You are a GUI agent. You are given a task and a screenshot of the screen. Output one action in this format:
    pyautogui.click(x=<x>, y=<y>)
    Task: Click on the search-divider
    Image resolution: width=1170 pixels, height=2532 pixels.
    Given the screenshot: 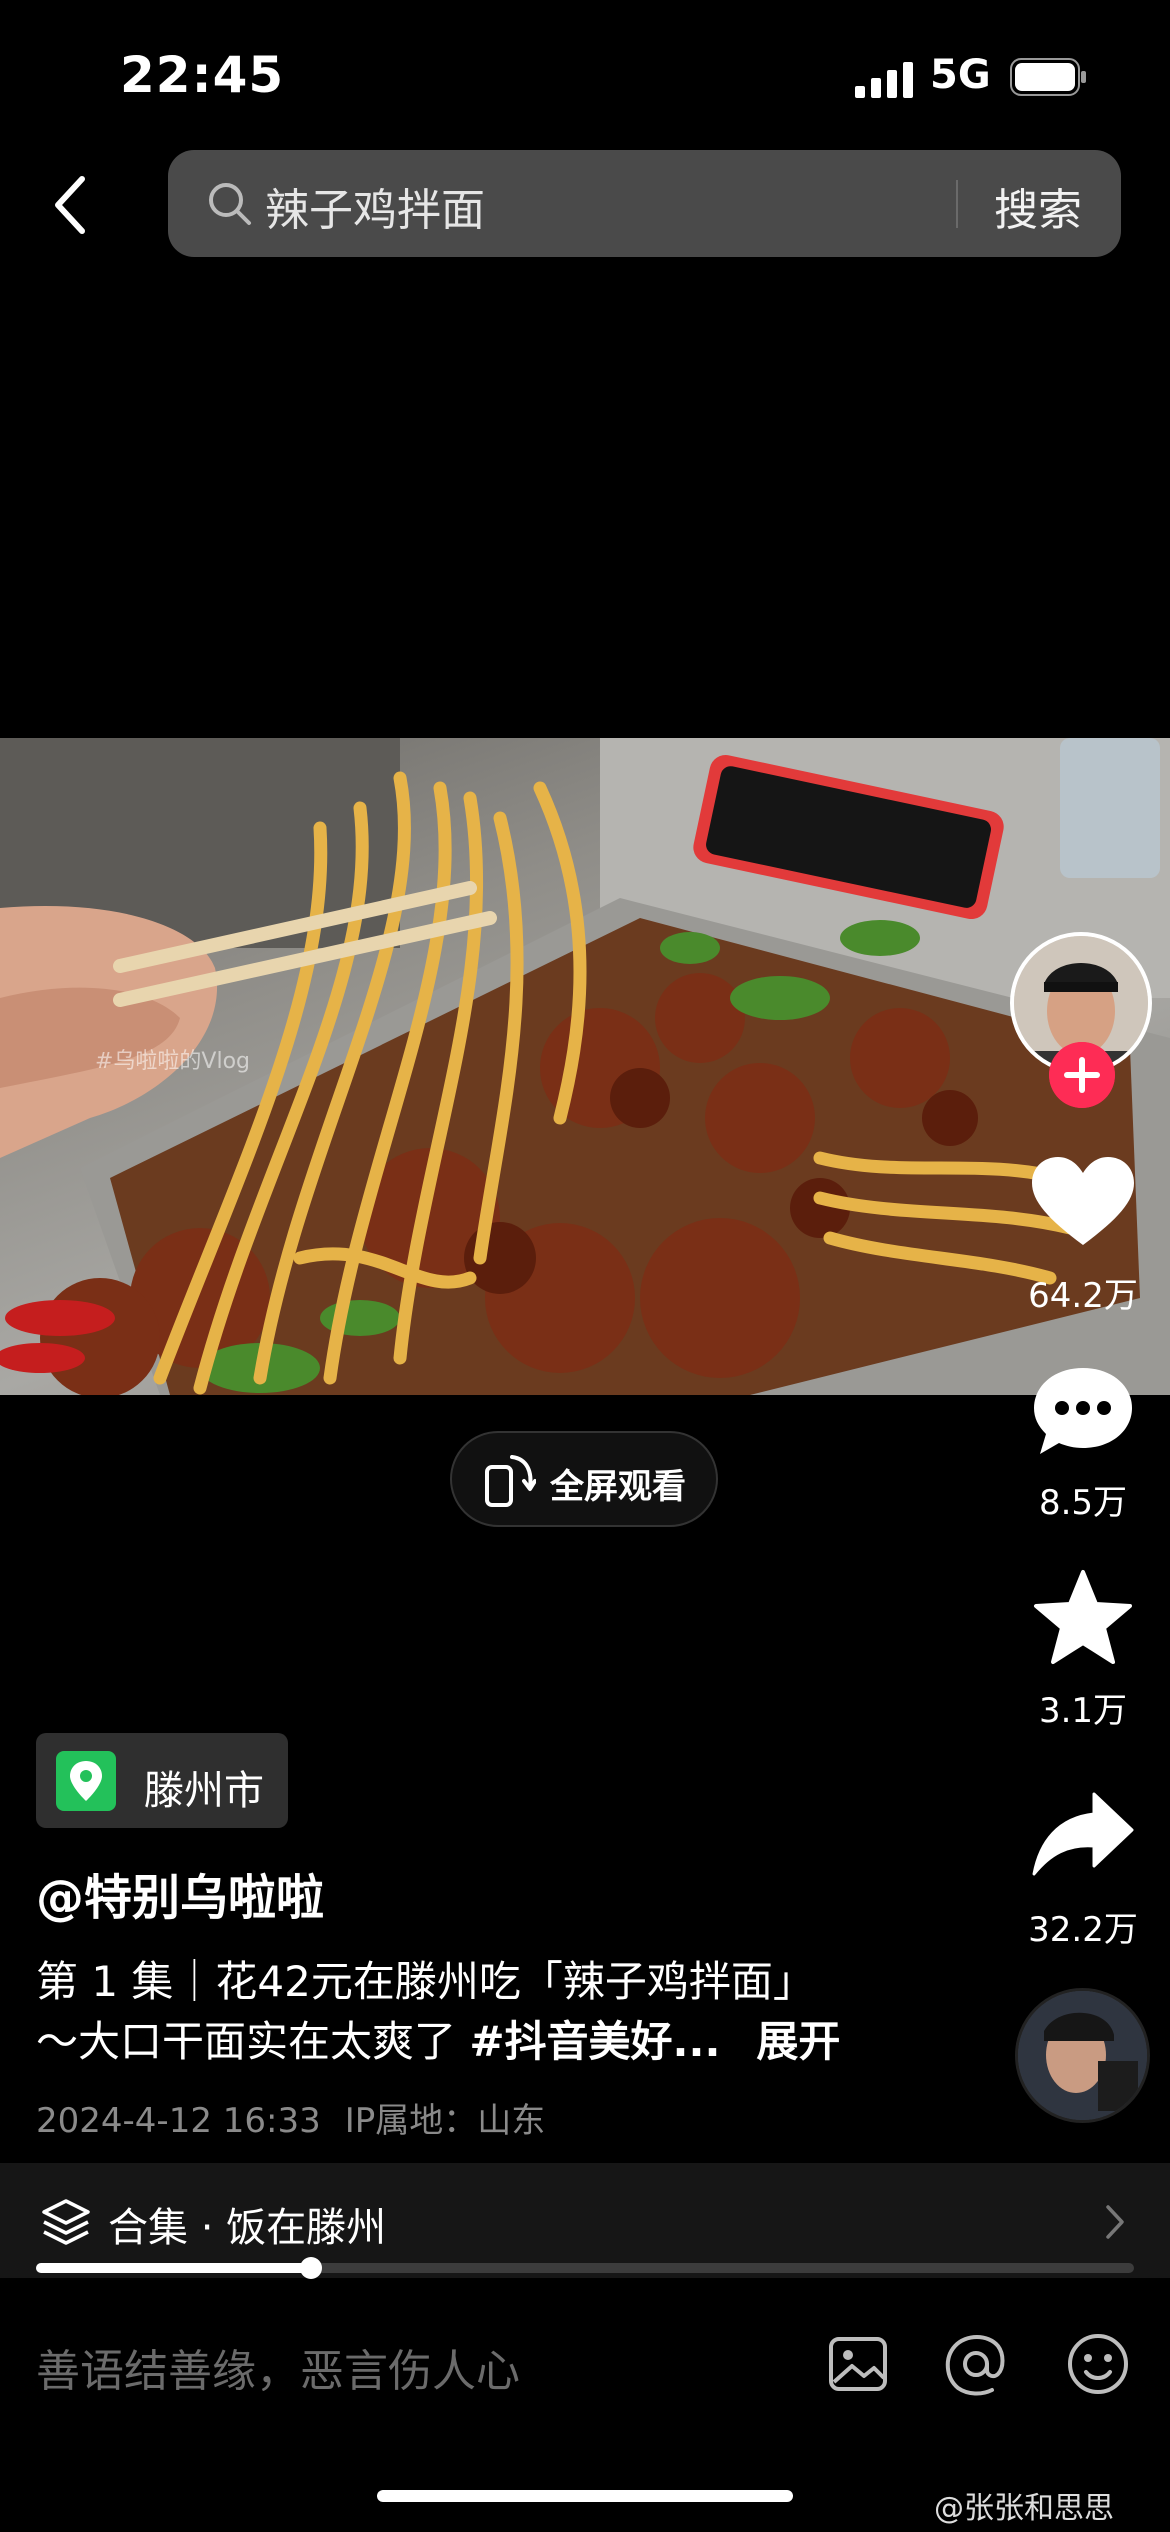 What is the action you would take?
    pyautogui.click(x=957, y=204)
    